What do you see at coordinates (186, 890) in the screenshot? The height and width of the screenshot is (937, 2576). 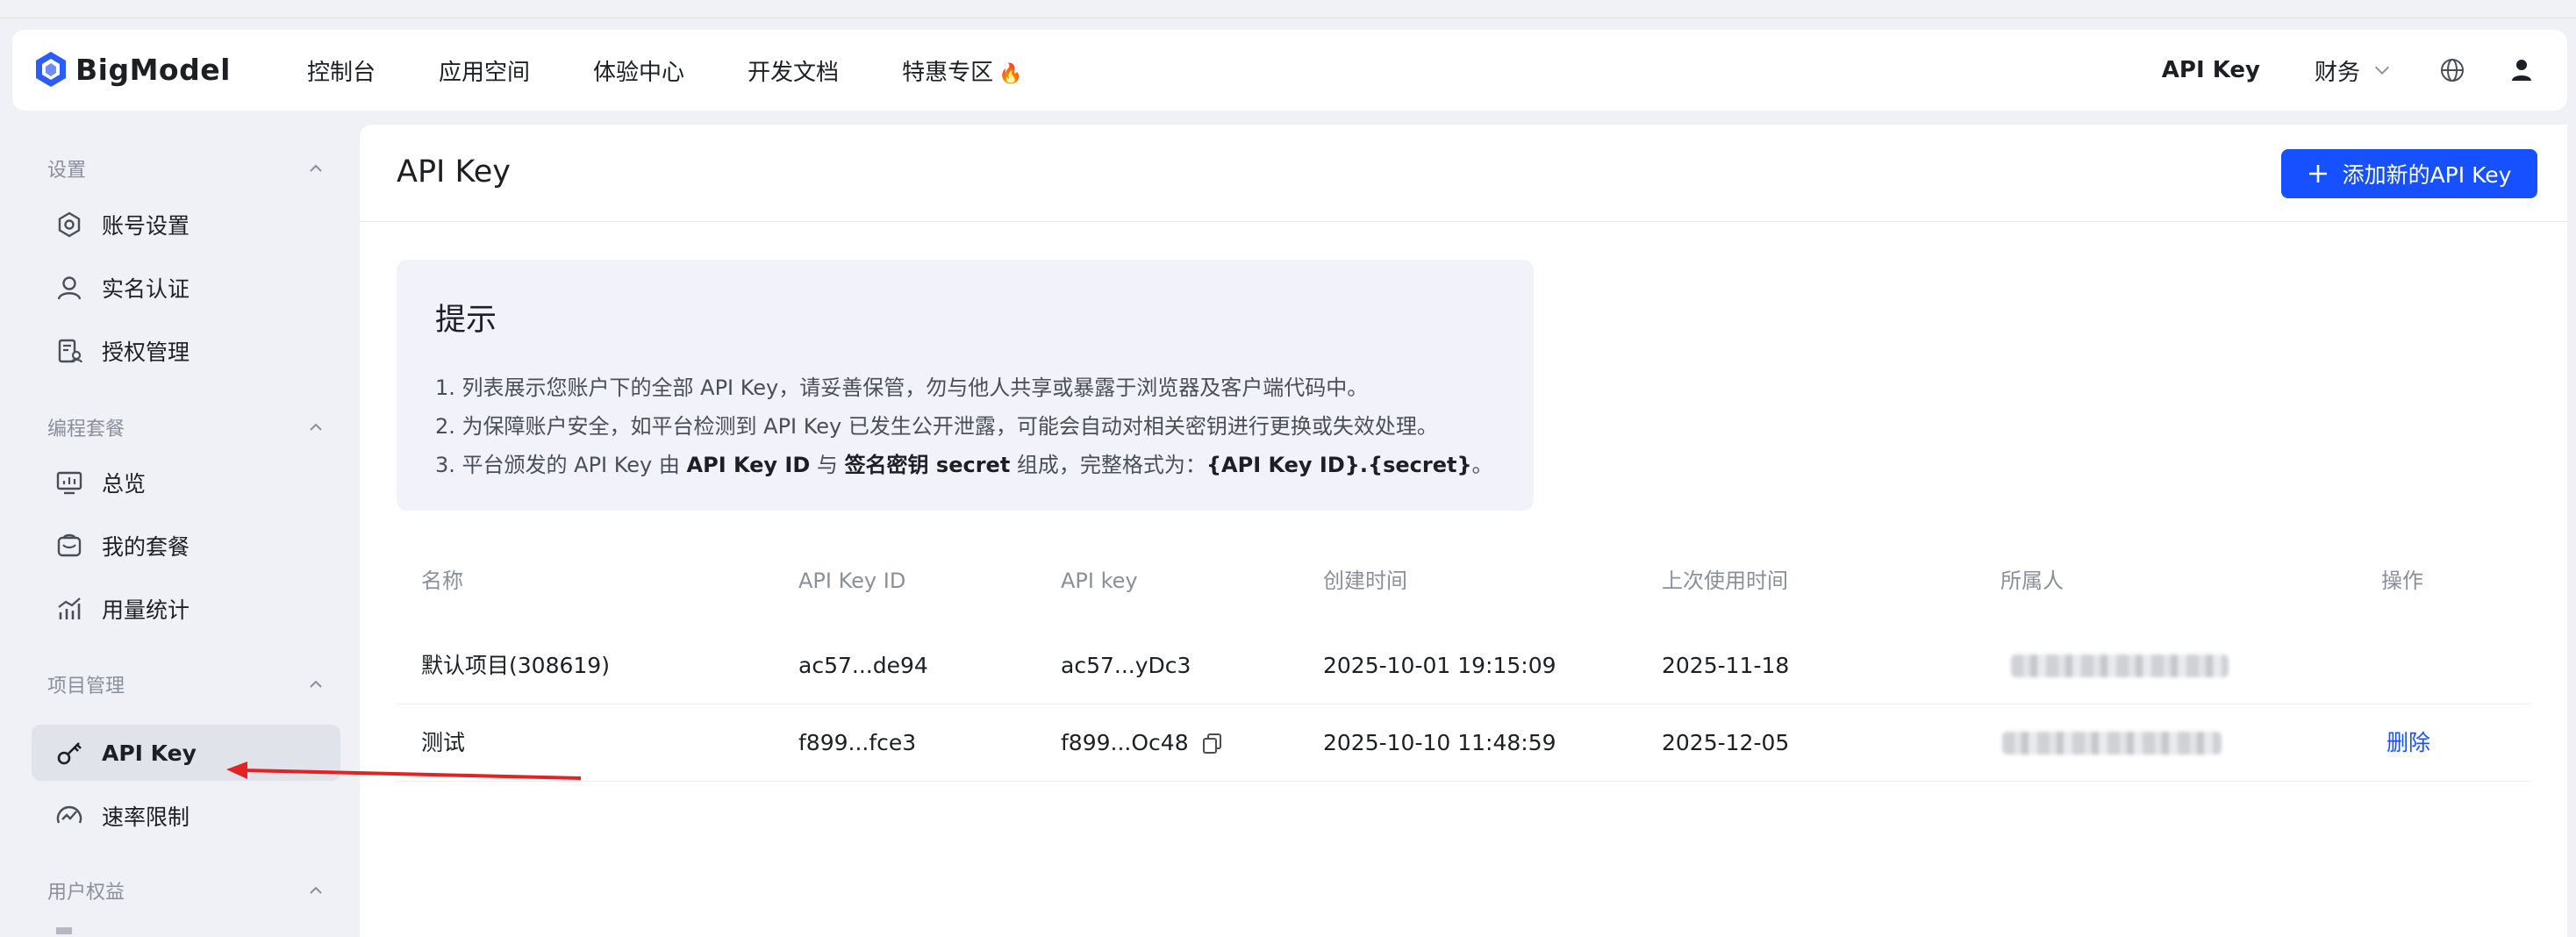 I see `sidebar-group-user-benefits: 用户权益` at bounding box center [186, 890].